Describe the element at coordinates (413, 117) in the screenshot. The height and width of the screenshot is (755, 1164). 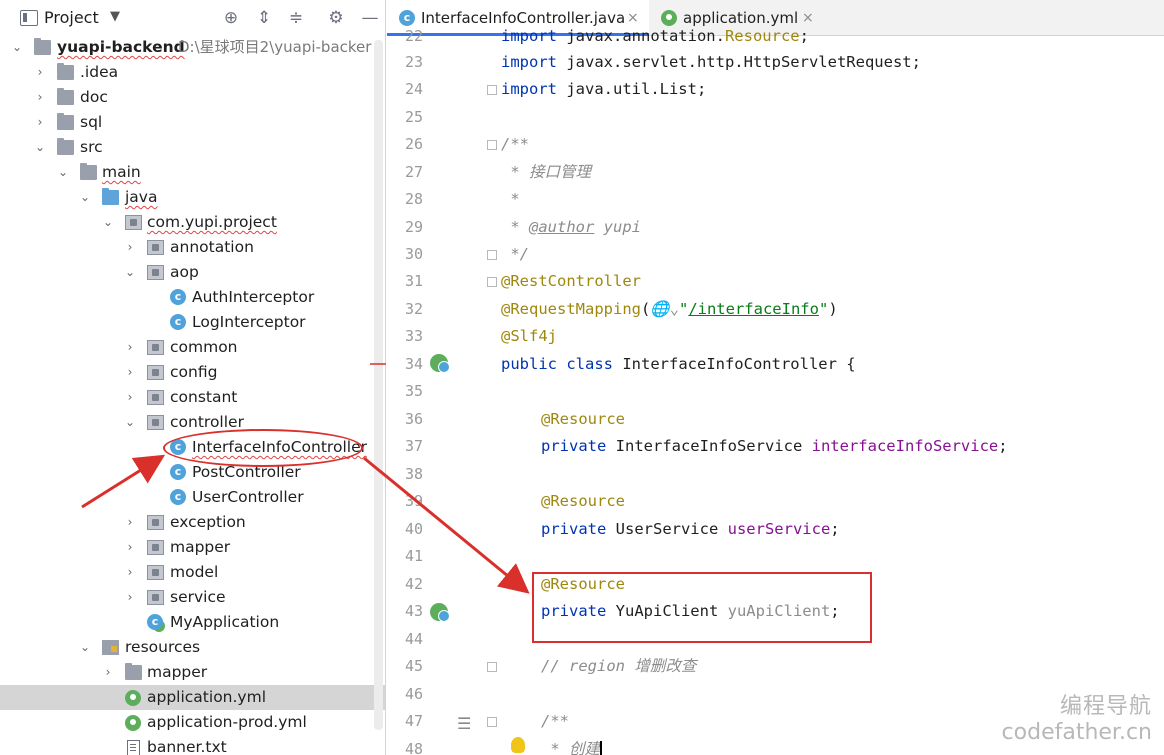
I see `line-number: 25` at that location.